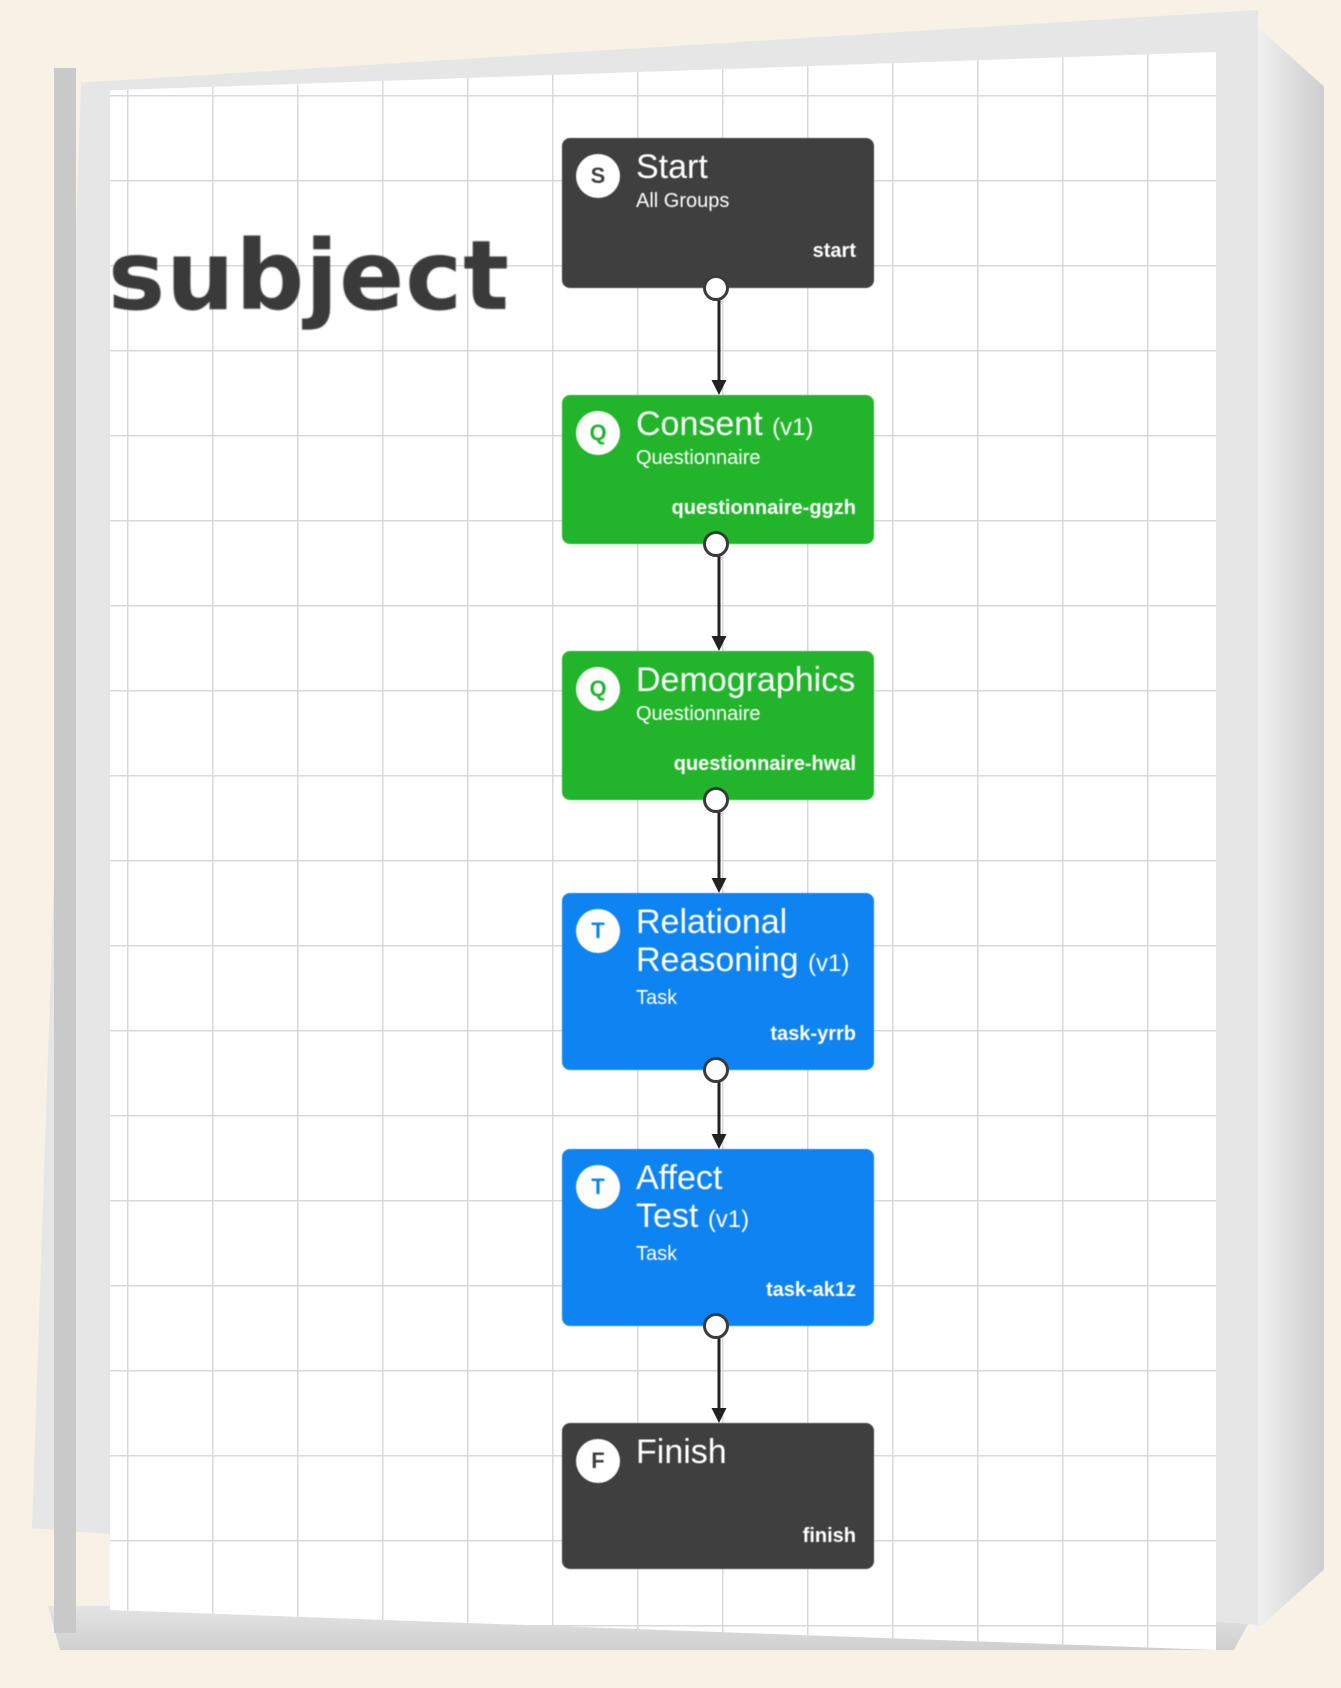 Image resolution: width=1341 pixels, height=1688 pixels. I want to click on node-id: finish, so click(829, 1536).